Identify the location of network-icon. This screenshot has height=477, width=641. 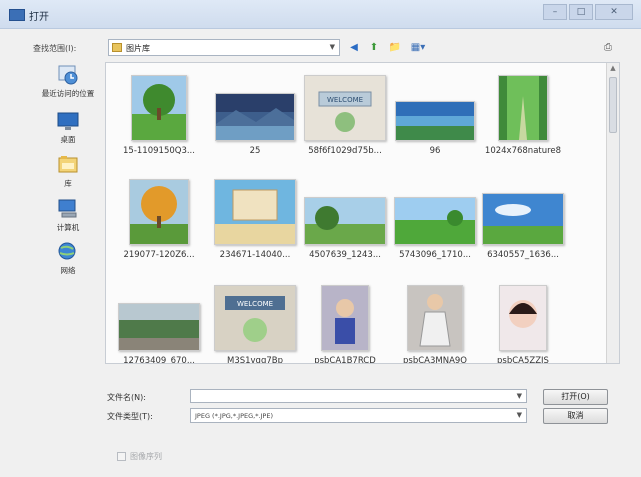
(68, 252).